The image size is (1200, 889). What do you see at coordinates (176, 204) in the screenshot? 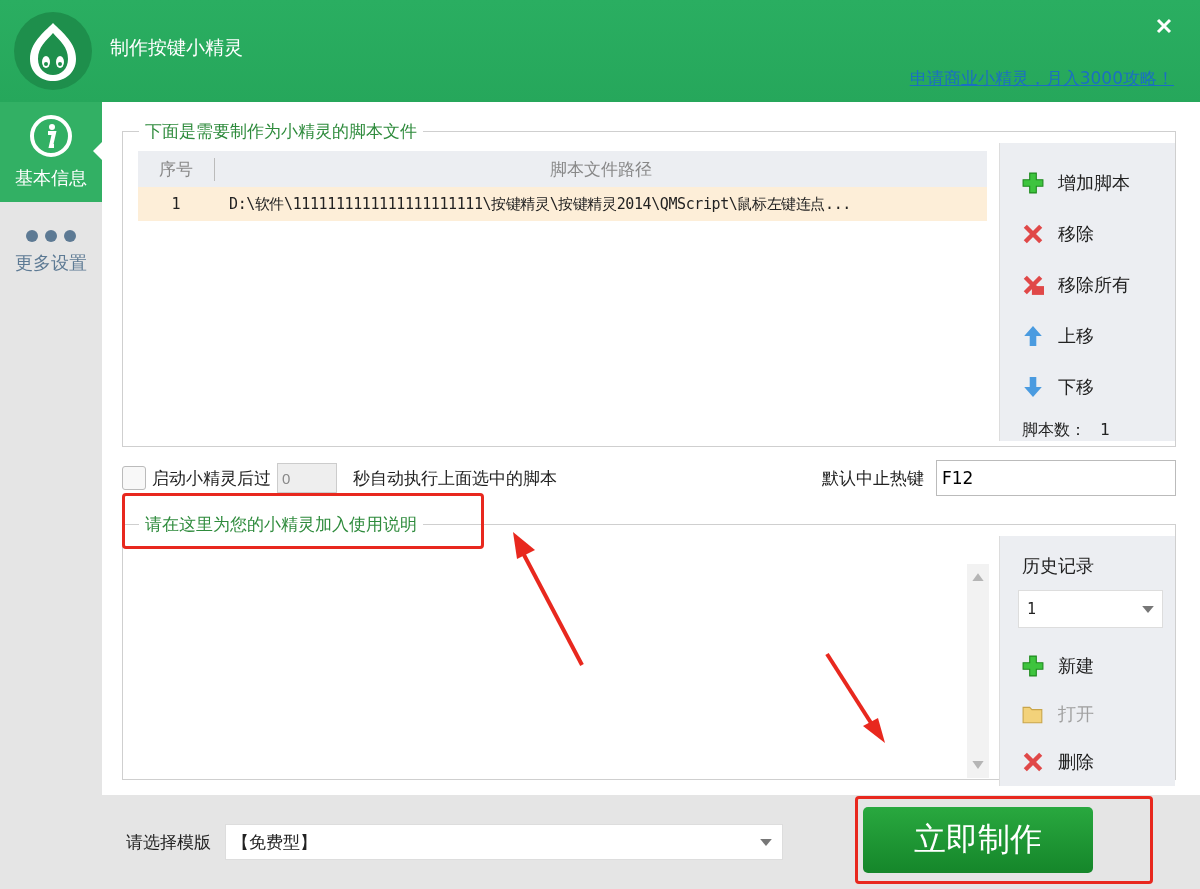
I see `table-cell-text: 1` at bounding box center [176, 204].